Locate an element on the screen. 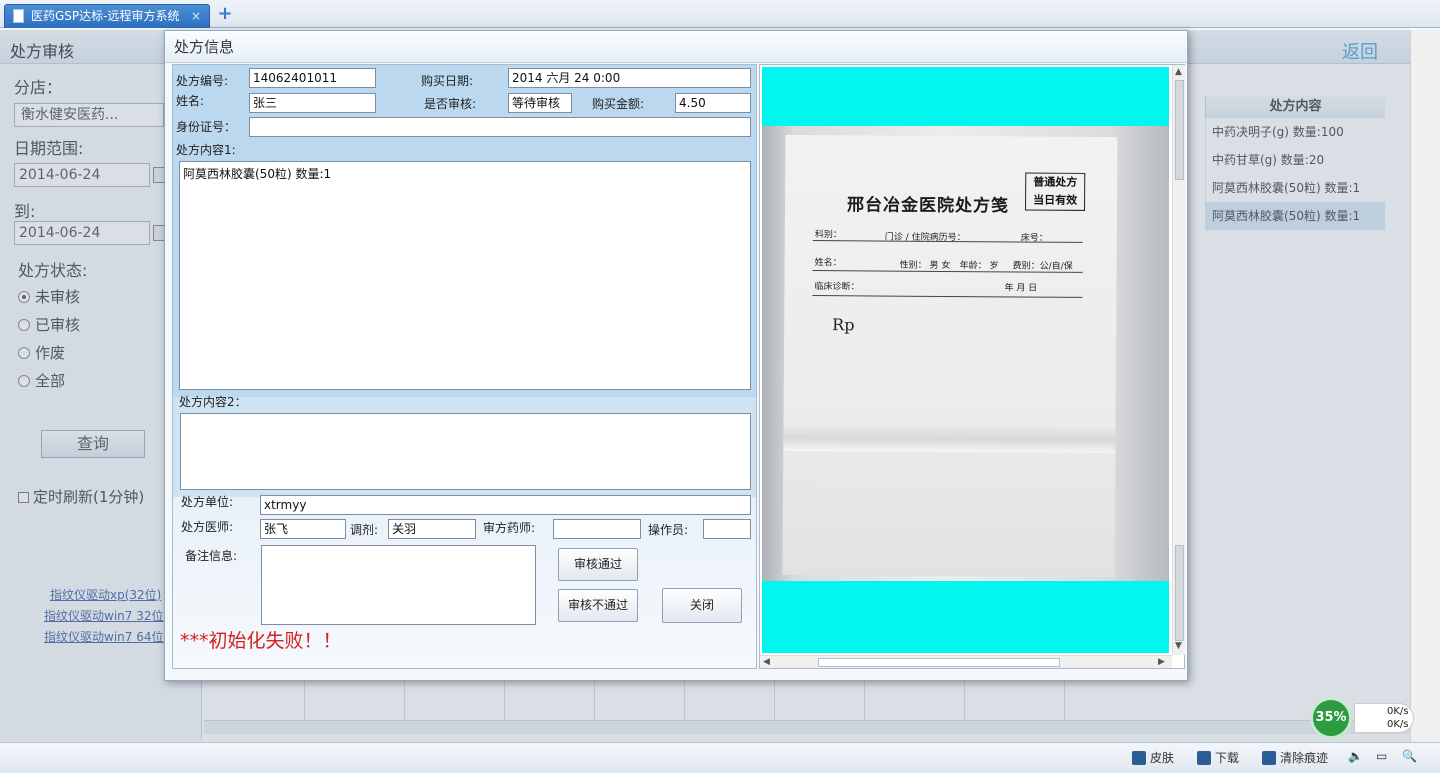 This screenshot has width=1440, height=773. broom-icon is located at coordinates (1269, 758).